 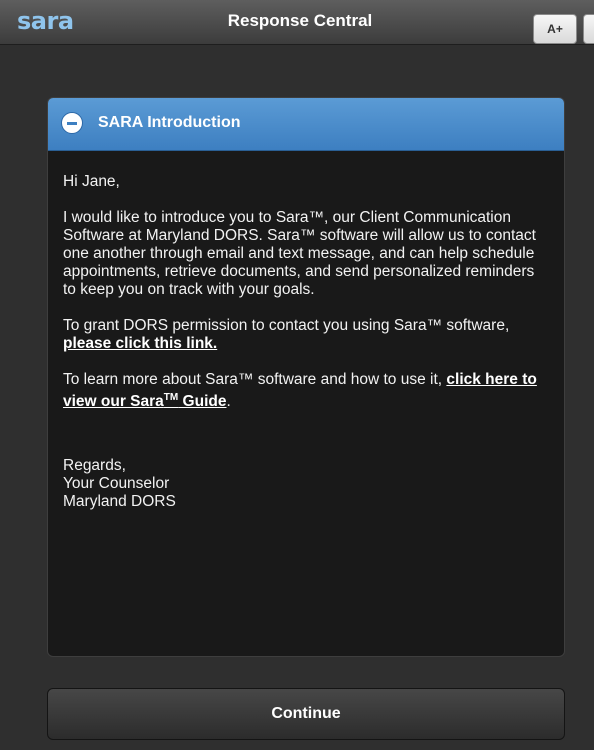 What do you see at coordinates (306, 714) in the screenshot?
I see `continue-button: Continue` at bounding box center [306, 714].